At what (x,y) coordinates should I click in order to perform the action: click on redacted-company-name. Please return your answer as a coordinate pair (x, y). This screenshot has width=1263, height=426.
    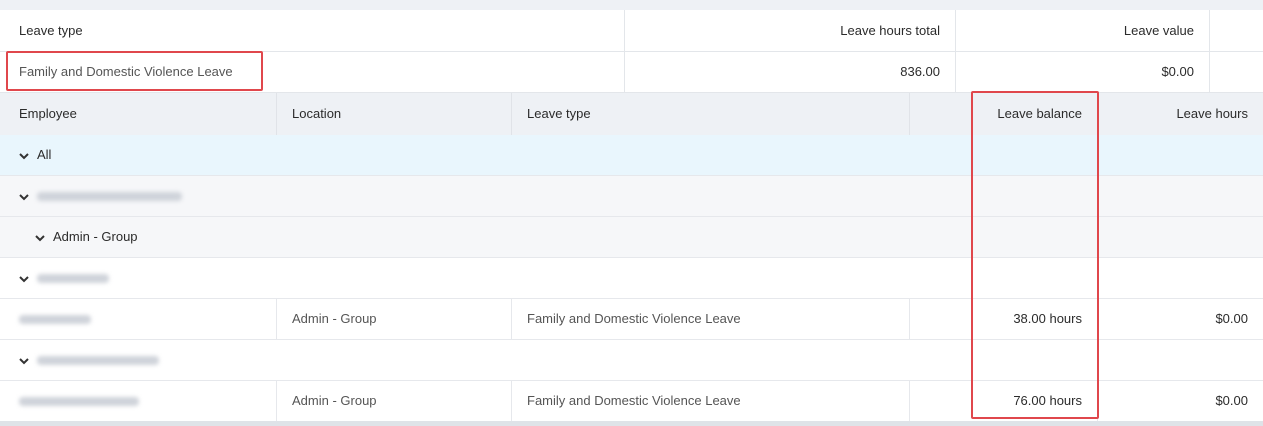
    Looking at the image, I should click on (109, 197).